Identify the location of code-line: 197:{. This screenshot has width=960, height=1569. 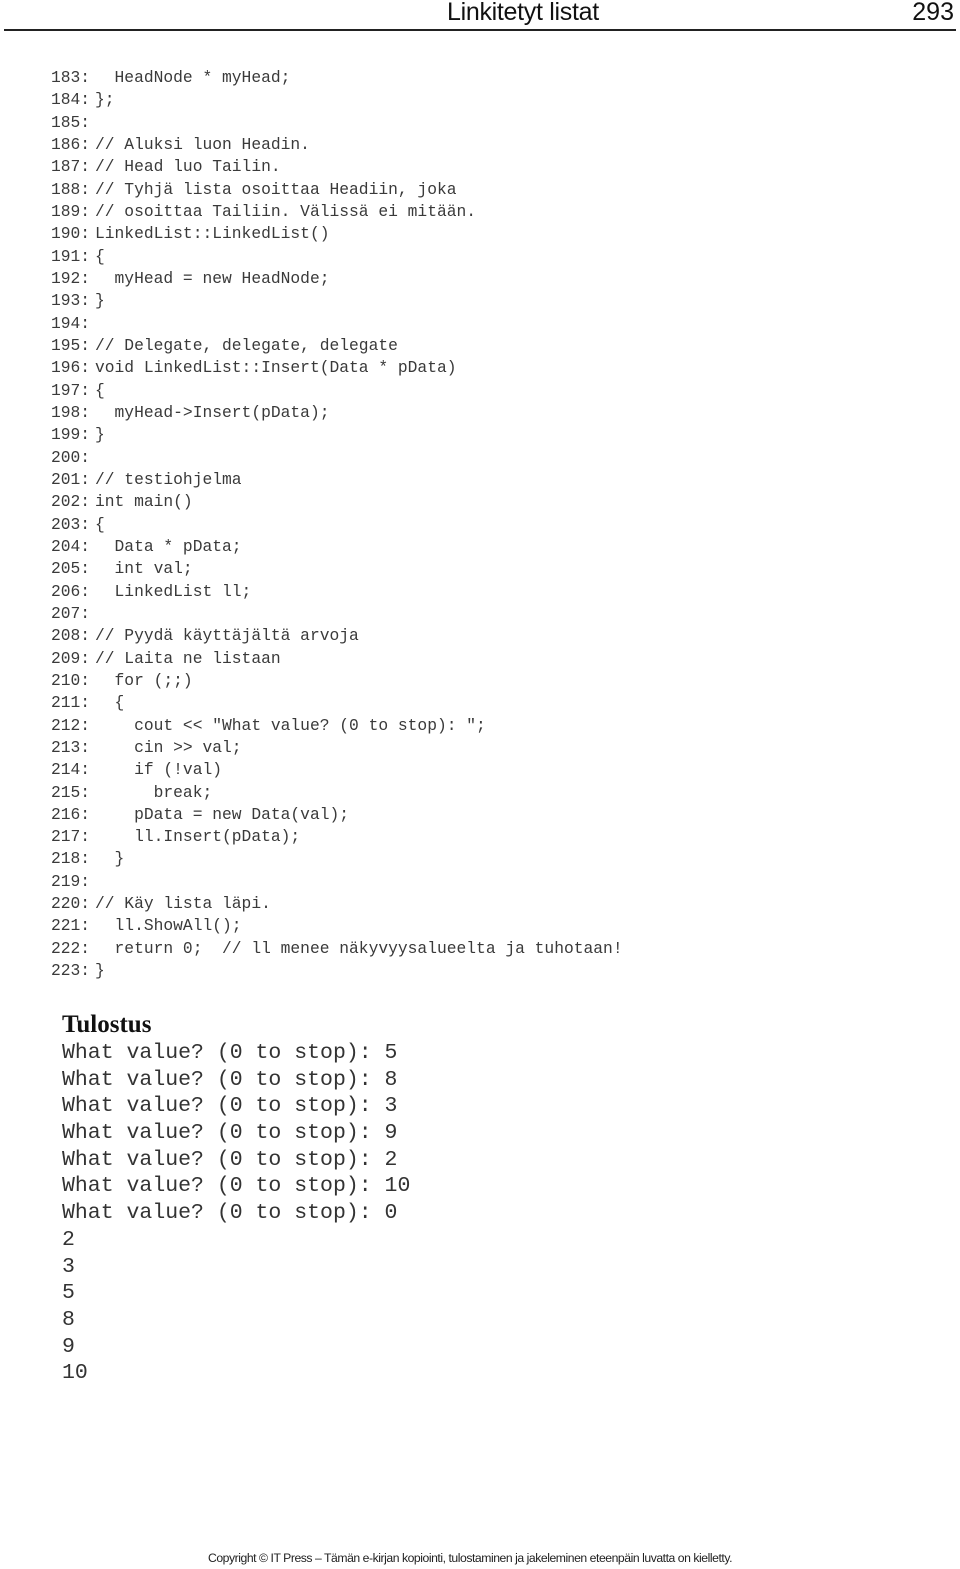
(337, 391).